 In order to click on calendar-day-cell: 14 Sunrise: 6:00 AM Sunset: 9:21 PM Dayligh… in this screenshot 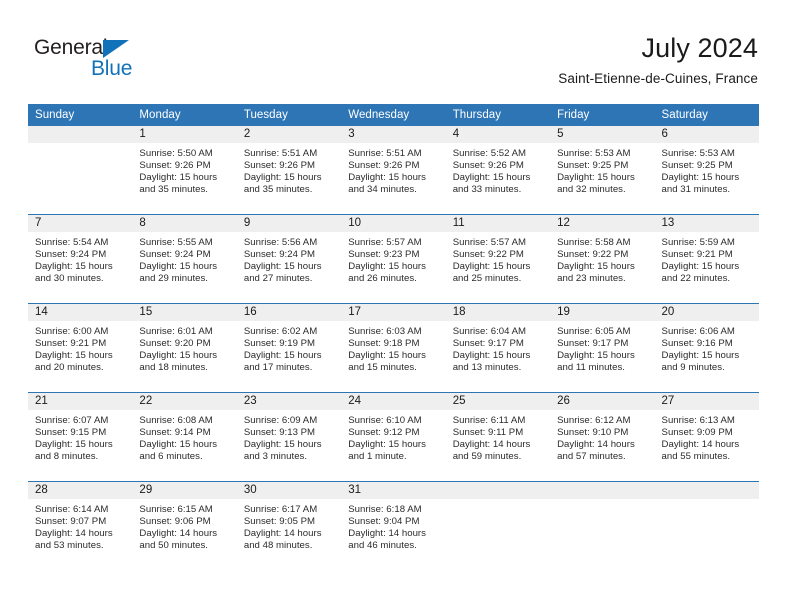, I will do `click(80, 348)`.